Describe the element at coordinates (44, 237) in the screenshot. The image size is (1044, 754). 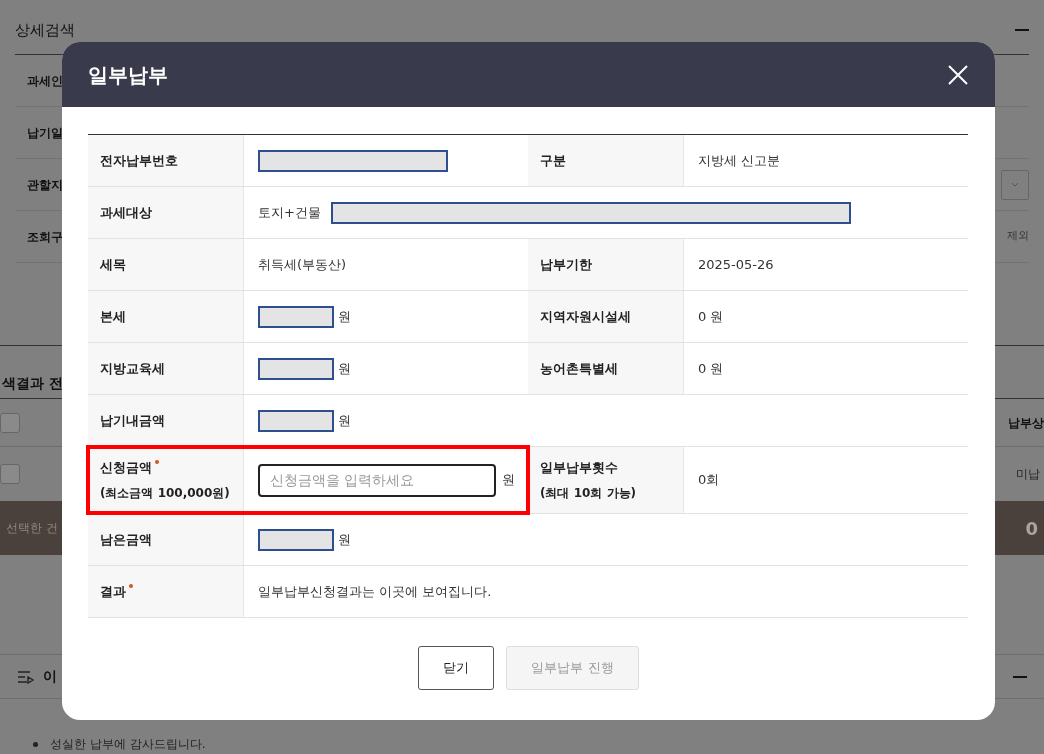
I see `filter-label: 조회구` at that location.